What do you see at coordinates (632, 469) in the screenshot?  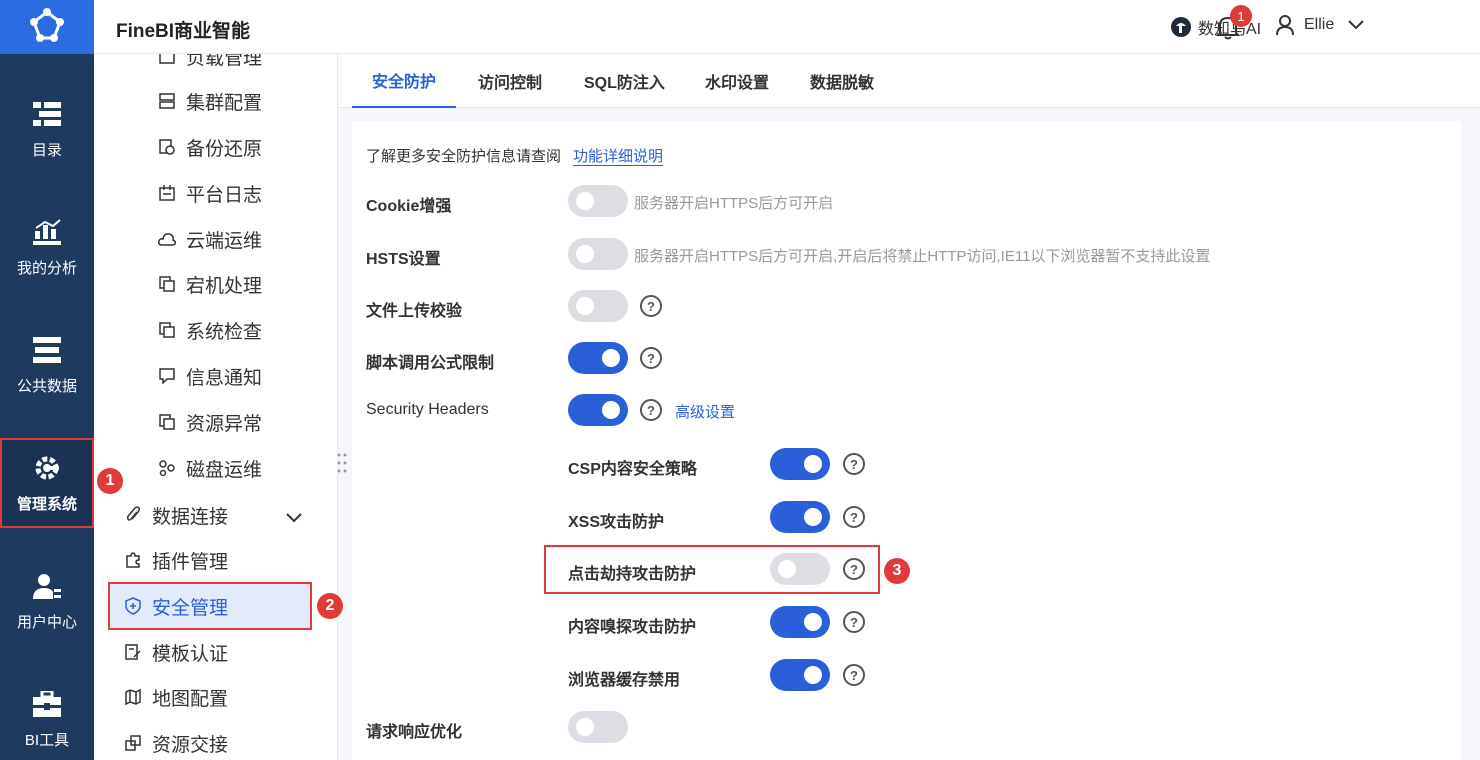 I see `setting-label: CSP内容安全策略` at bounding box center [632, 469].